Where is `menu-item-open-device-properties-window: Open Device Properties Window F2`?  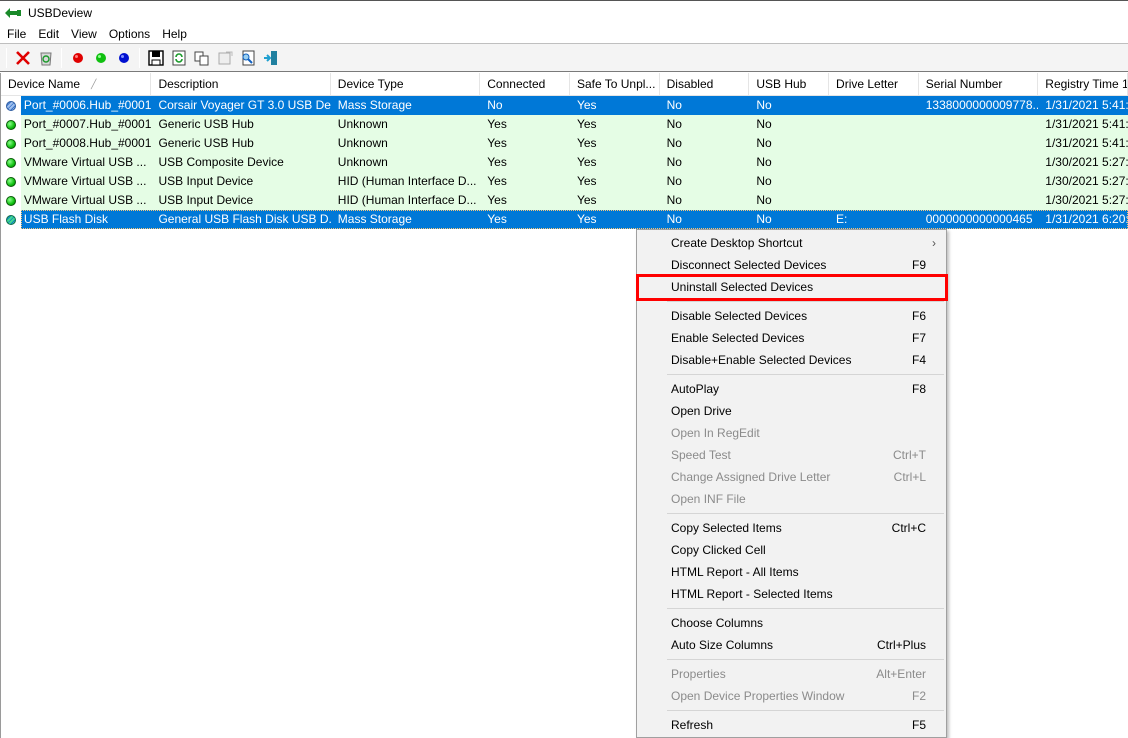 menu-item-open-device-properties-window: Open Device Properties Window F2 is located at coordinates (791, 696).